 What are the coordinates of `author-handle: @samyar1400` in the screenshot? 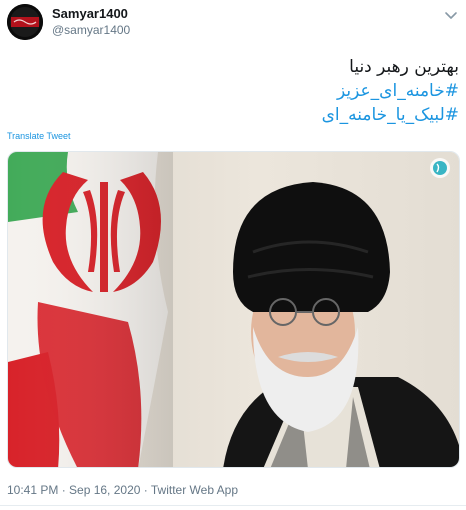 It's located at (91, 30).